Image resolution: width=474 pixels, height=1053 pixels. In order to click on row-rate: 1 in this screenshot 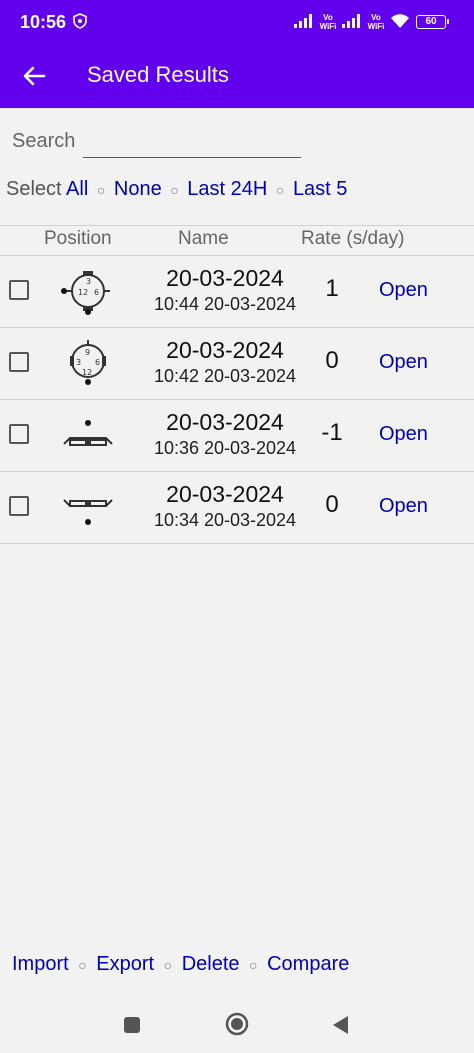, I will do `click(332, 288)`.